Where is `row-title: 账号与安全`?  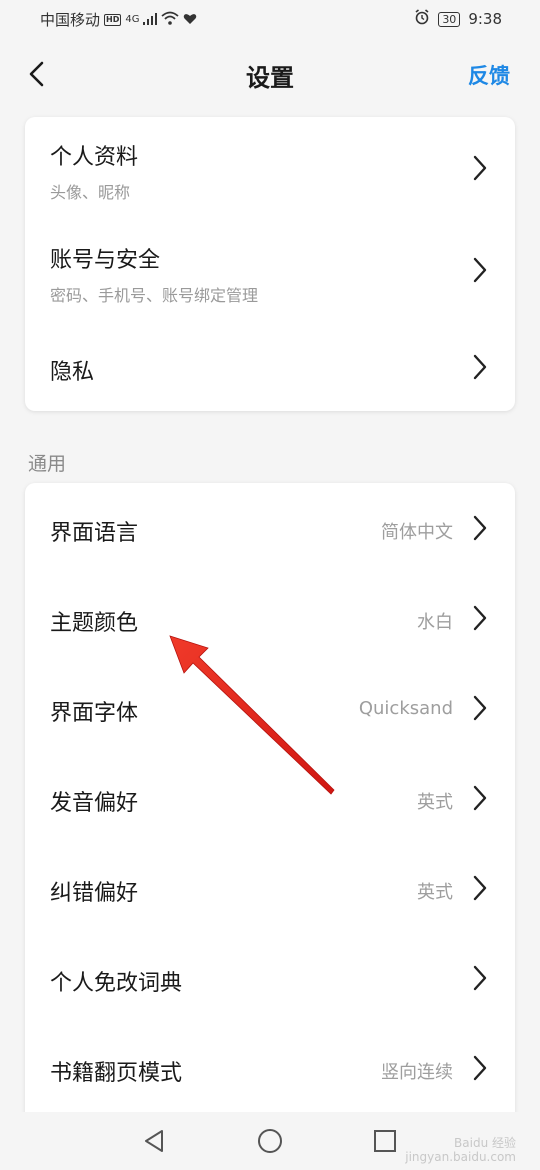
row-title: 账号与安全 is located at coordinates (105, 260).